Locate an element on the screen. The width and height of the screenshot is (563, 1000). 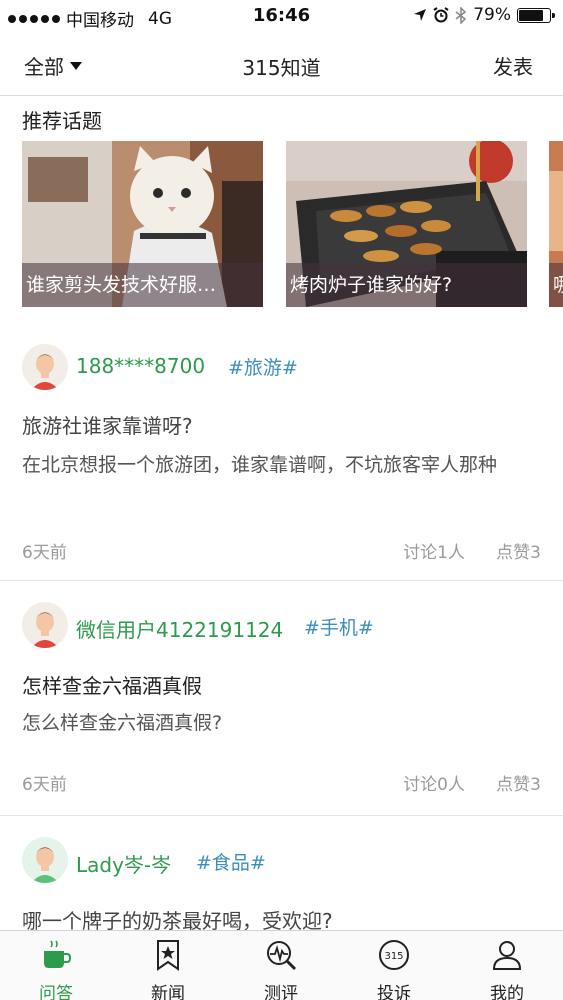
tab-news: 新闻 is located at coordinates (168, 965).